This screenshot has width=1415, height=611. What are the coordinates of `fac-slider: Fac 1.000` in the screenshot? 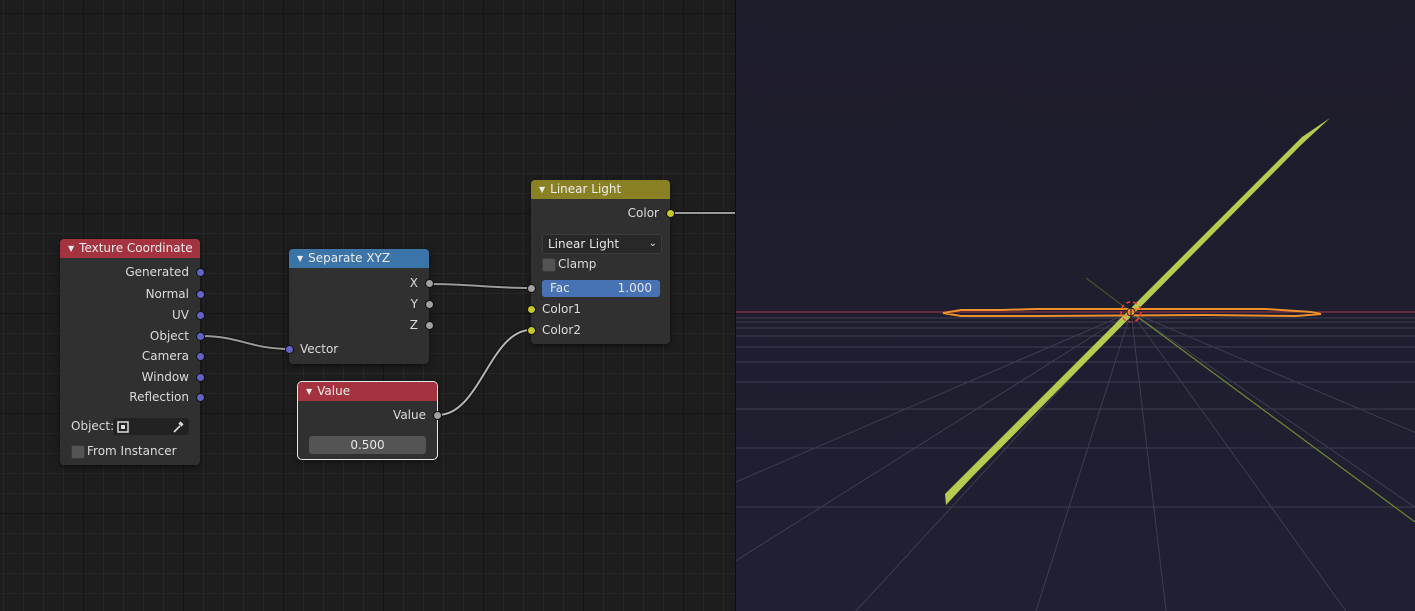 It's located at (601, 288).